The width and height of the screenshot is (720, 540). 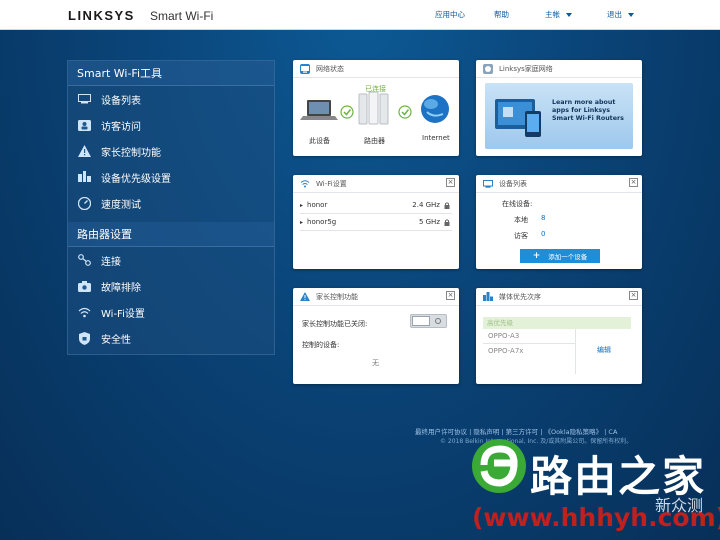 I want to click on card-header: 媒体优先次序 ×, so click(x=559, y=297).